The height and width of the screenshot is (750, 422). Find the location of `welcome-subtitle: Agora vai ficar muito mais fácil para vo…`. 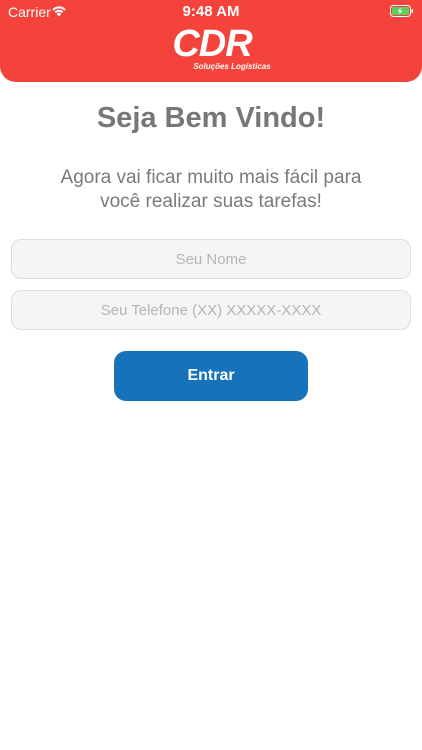

welcome-subtitle: Agora vai ficar muito mais fácil para vo… is located at coordinates (211, 189).